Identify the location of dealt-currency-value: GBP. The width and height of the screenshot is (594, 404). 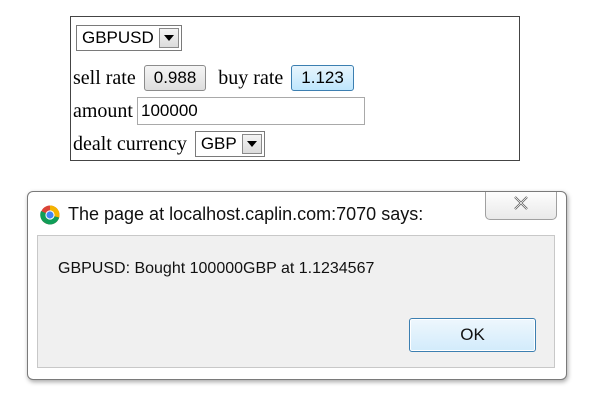
(218, 143).